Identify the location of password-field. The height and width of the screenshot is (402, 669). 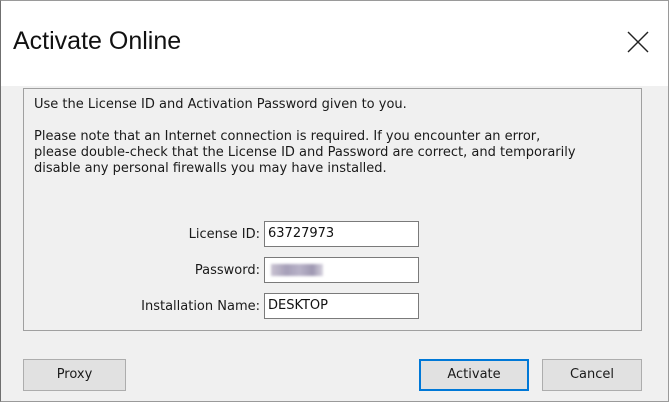
(341, 270).